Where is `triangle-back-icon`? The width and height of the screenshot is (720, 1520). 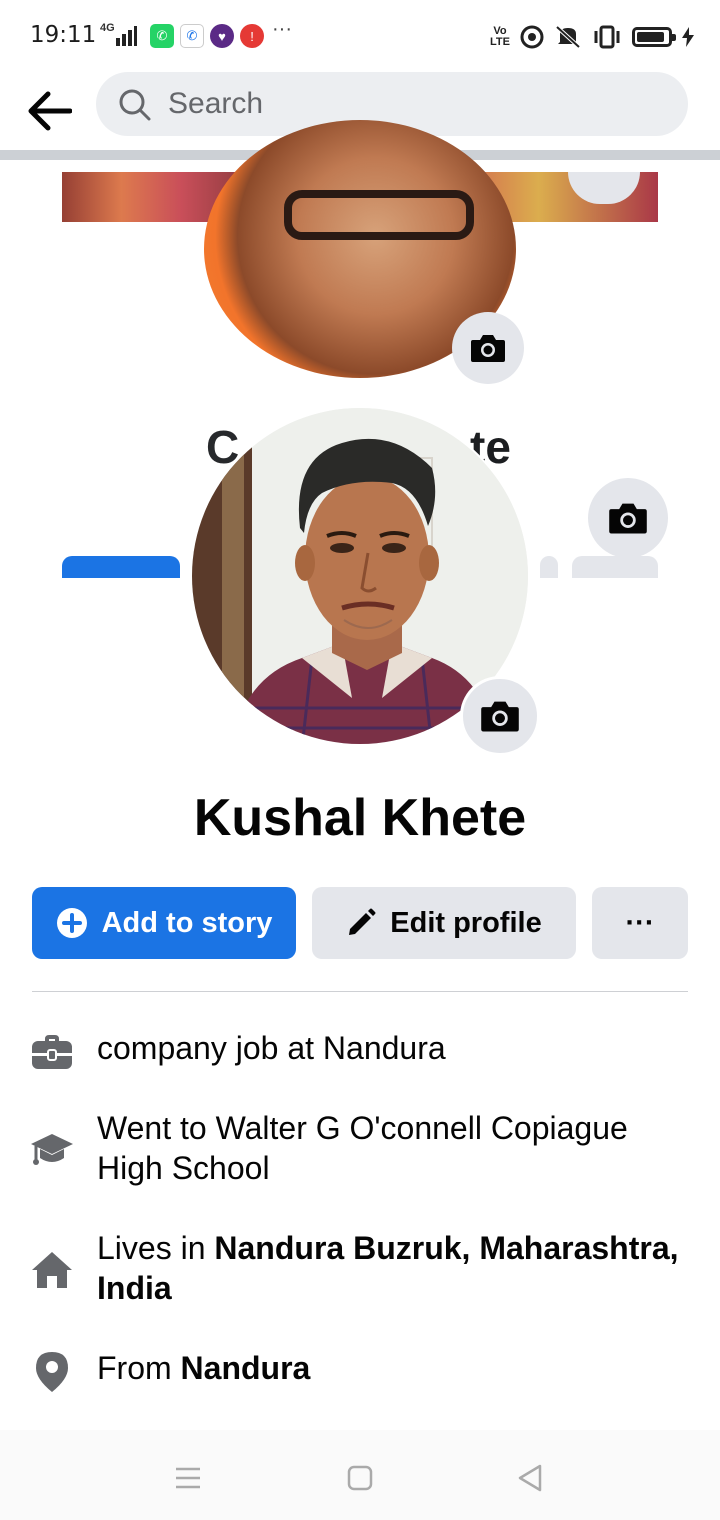 triangle-back-icon is located at coordinates (530, 1478).